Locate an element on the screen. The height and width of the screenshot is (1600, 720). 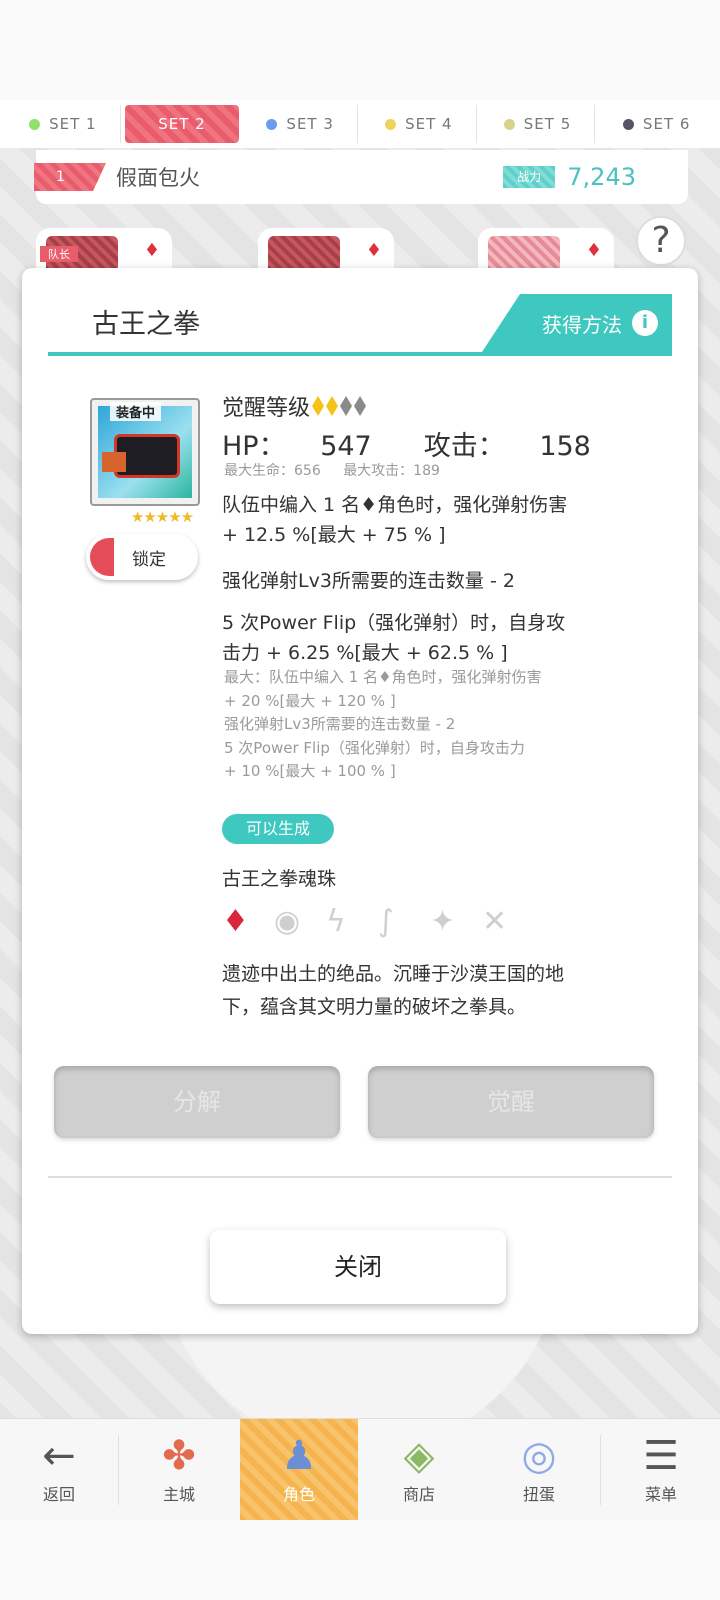
nav-label: 角色 is located at coordinates (298, 1494).